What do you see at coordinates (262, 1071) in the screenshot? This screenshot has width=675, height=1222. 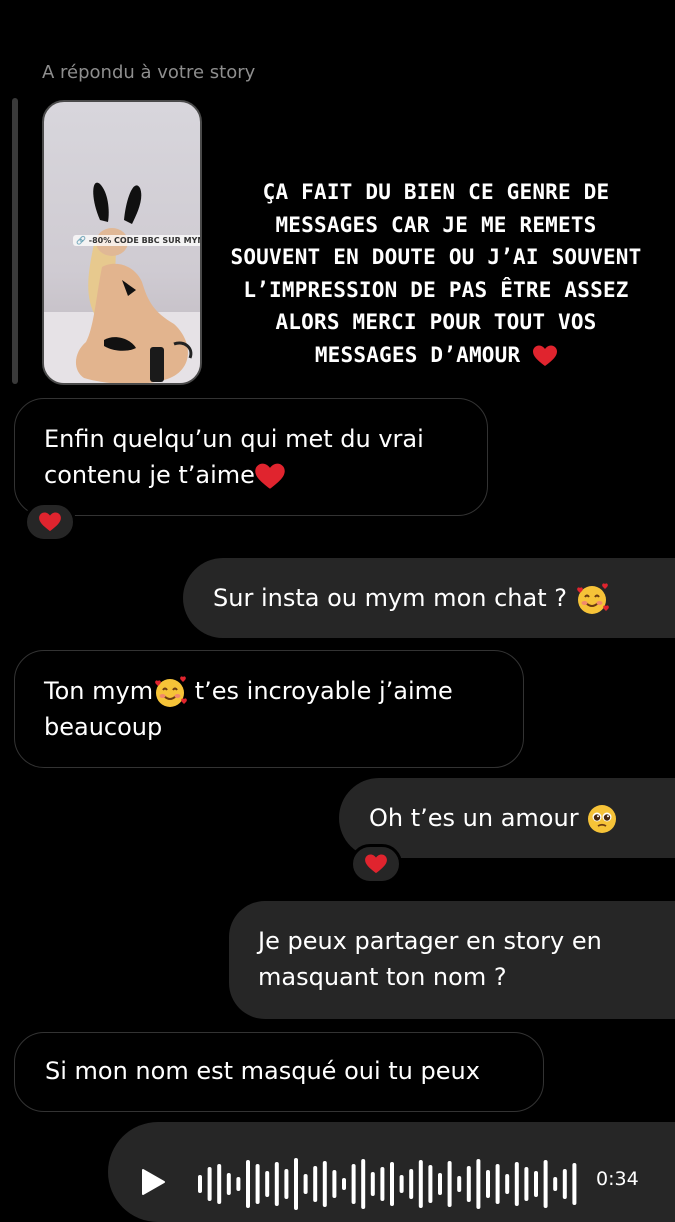 I see `message-text: Si mon nom est masqué oui tu peux` at bounding box center [262, 1071].